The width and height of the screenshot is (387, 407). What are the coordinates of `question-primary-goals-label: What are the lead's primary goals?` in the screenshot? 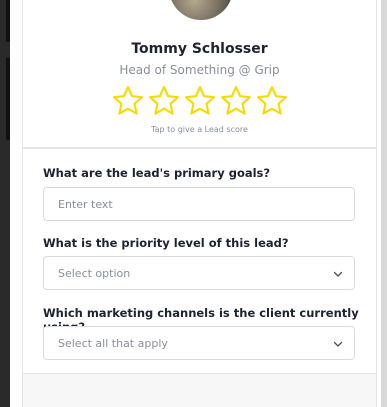 It's located at (157, 173).